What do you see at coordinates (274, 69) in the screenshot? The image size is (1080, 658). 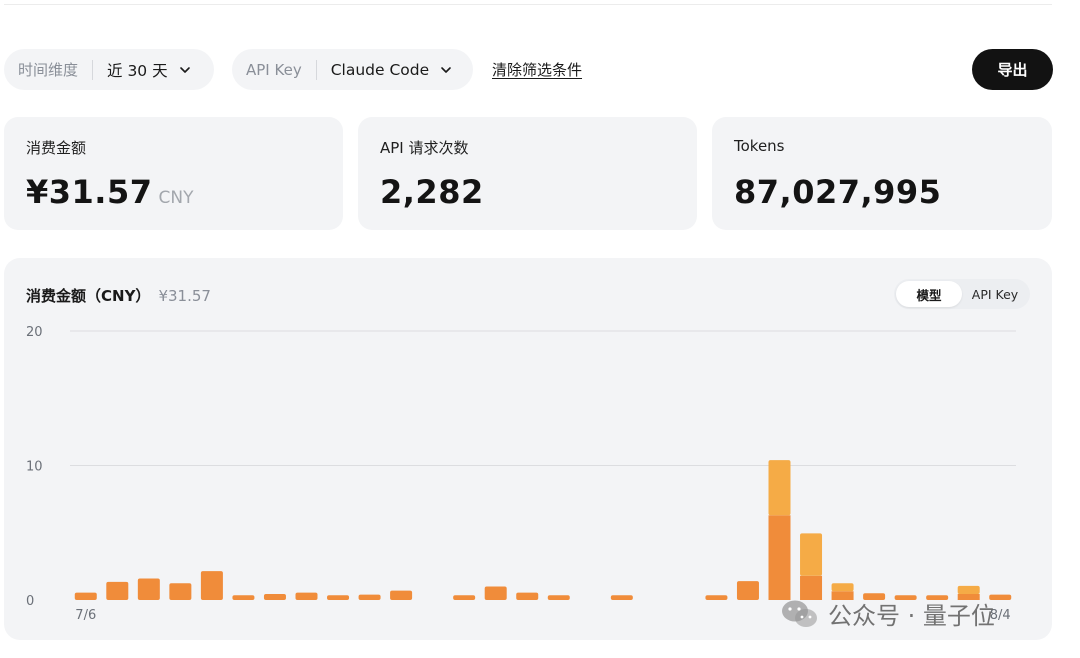 I see `api-key-label: API Key` at bounding box center [274, 69].